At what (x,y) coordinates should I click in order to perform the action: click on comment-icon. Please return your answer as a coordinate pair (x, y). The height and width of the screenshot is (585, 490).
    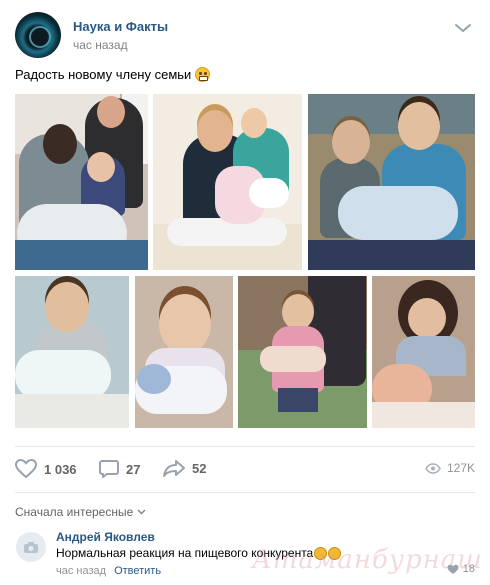
    Looking at the image, I should click on (109, 469).